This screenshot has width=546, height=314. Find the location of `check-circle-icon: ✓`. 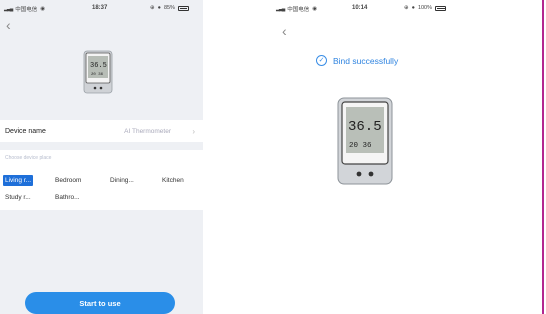

check-circle-icon: ✓ is located at coordinates (321, 60).